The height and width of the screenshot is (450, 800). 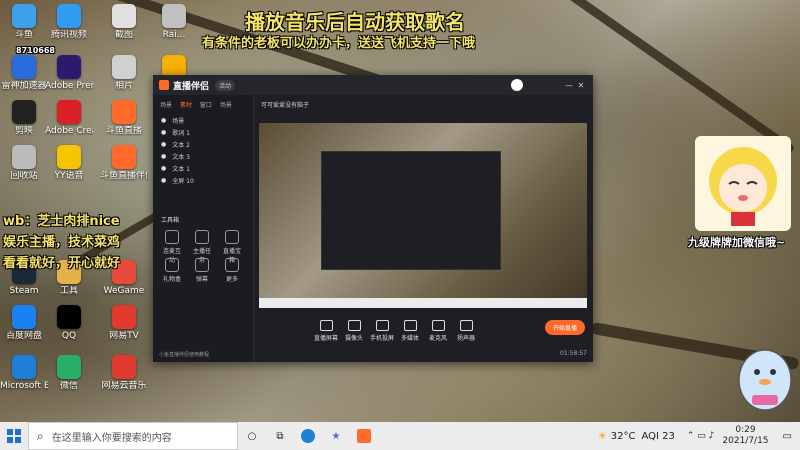 I want to click on desktop-icon: YY语音, so click(x=69, y=163).